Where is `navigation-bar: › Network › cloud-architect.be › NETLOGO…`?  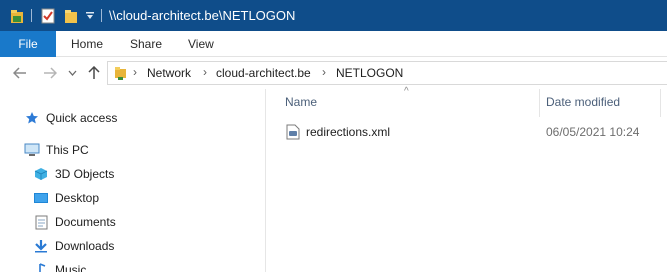 navigation-bar: › Network › cloud-architect.be › NETLOGO… is located at coordinates (333, 73).